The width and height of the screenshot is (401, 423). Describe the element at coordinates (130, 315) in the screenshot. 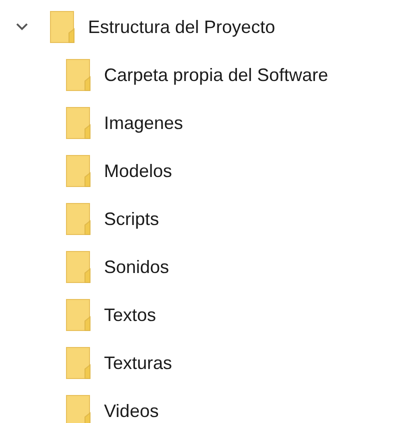

I see `folder-name: Textos` at that location.